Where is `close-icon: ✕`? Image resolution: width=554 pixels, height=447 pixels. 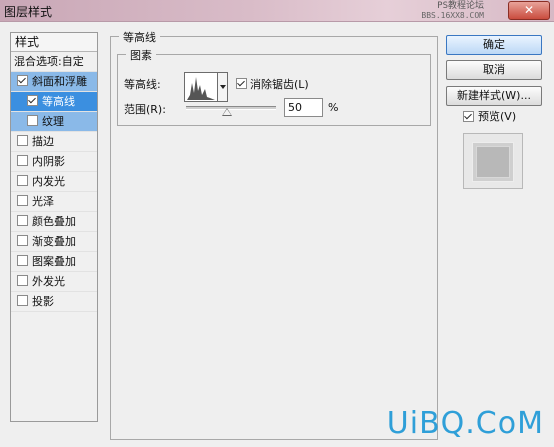 close-icon: ✕ is located at coordinates (529, 10).